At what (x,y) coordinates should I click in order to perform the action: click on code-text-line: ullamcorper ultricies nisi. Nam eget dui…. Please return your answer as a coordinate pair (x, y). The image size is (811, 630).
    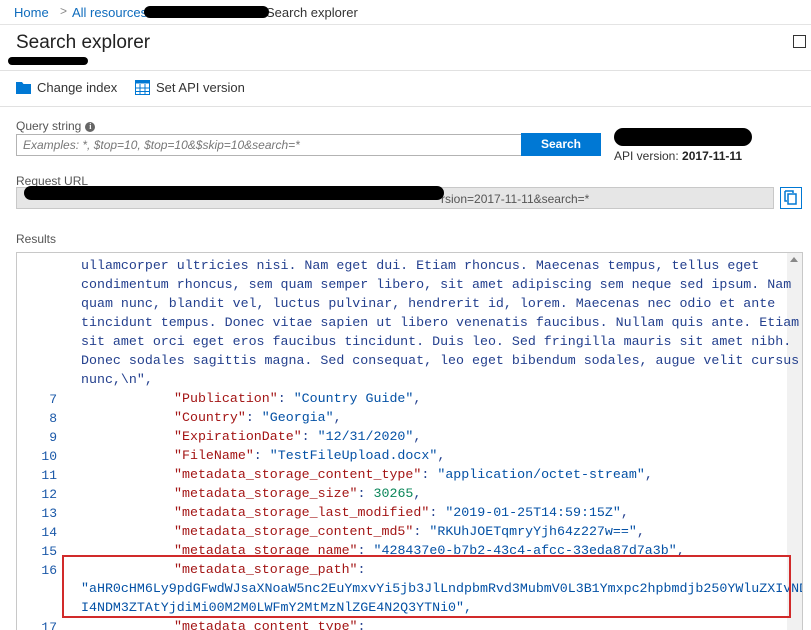
    Looking at the image, I should click on (420, 265).